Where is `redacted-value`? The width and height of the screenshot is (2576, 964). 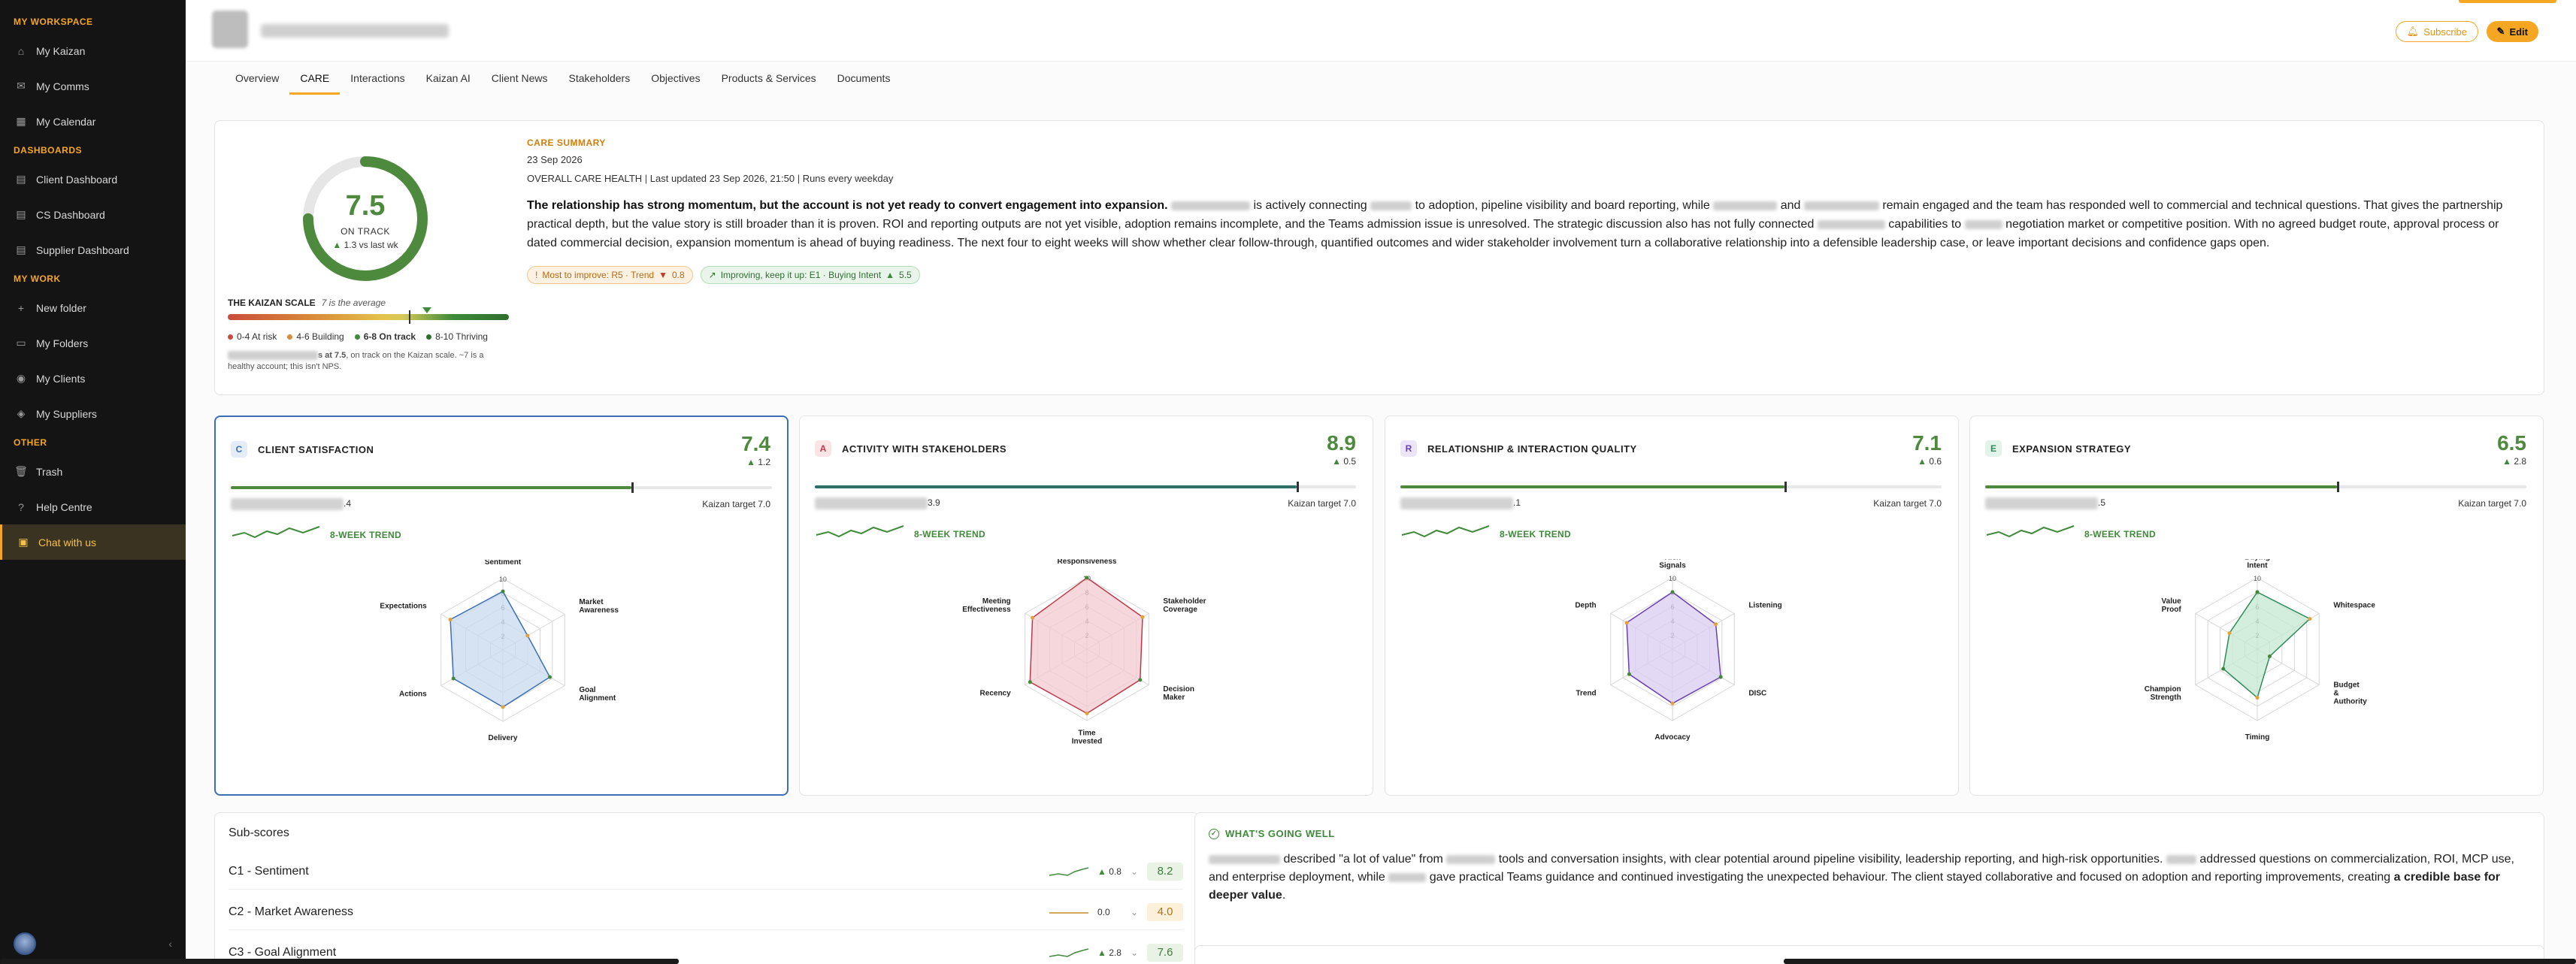
redacted-value is located at coordinates (2041, 503).